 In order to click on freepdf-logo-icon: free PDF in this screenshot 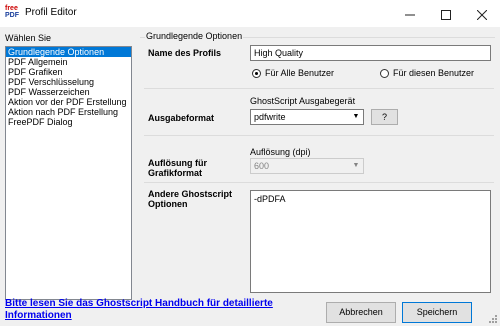, I will do `click(12, 12)`.